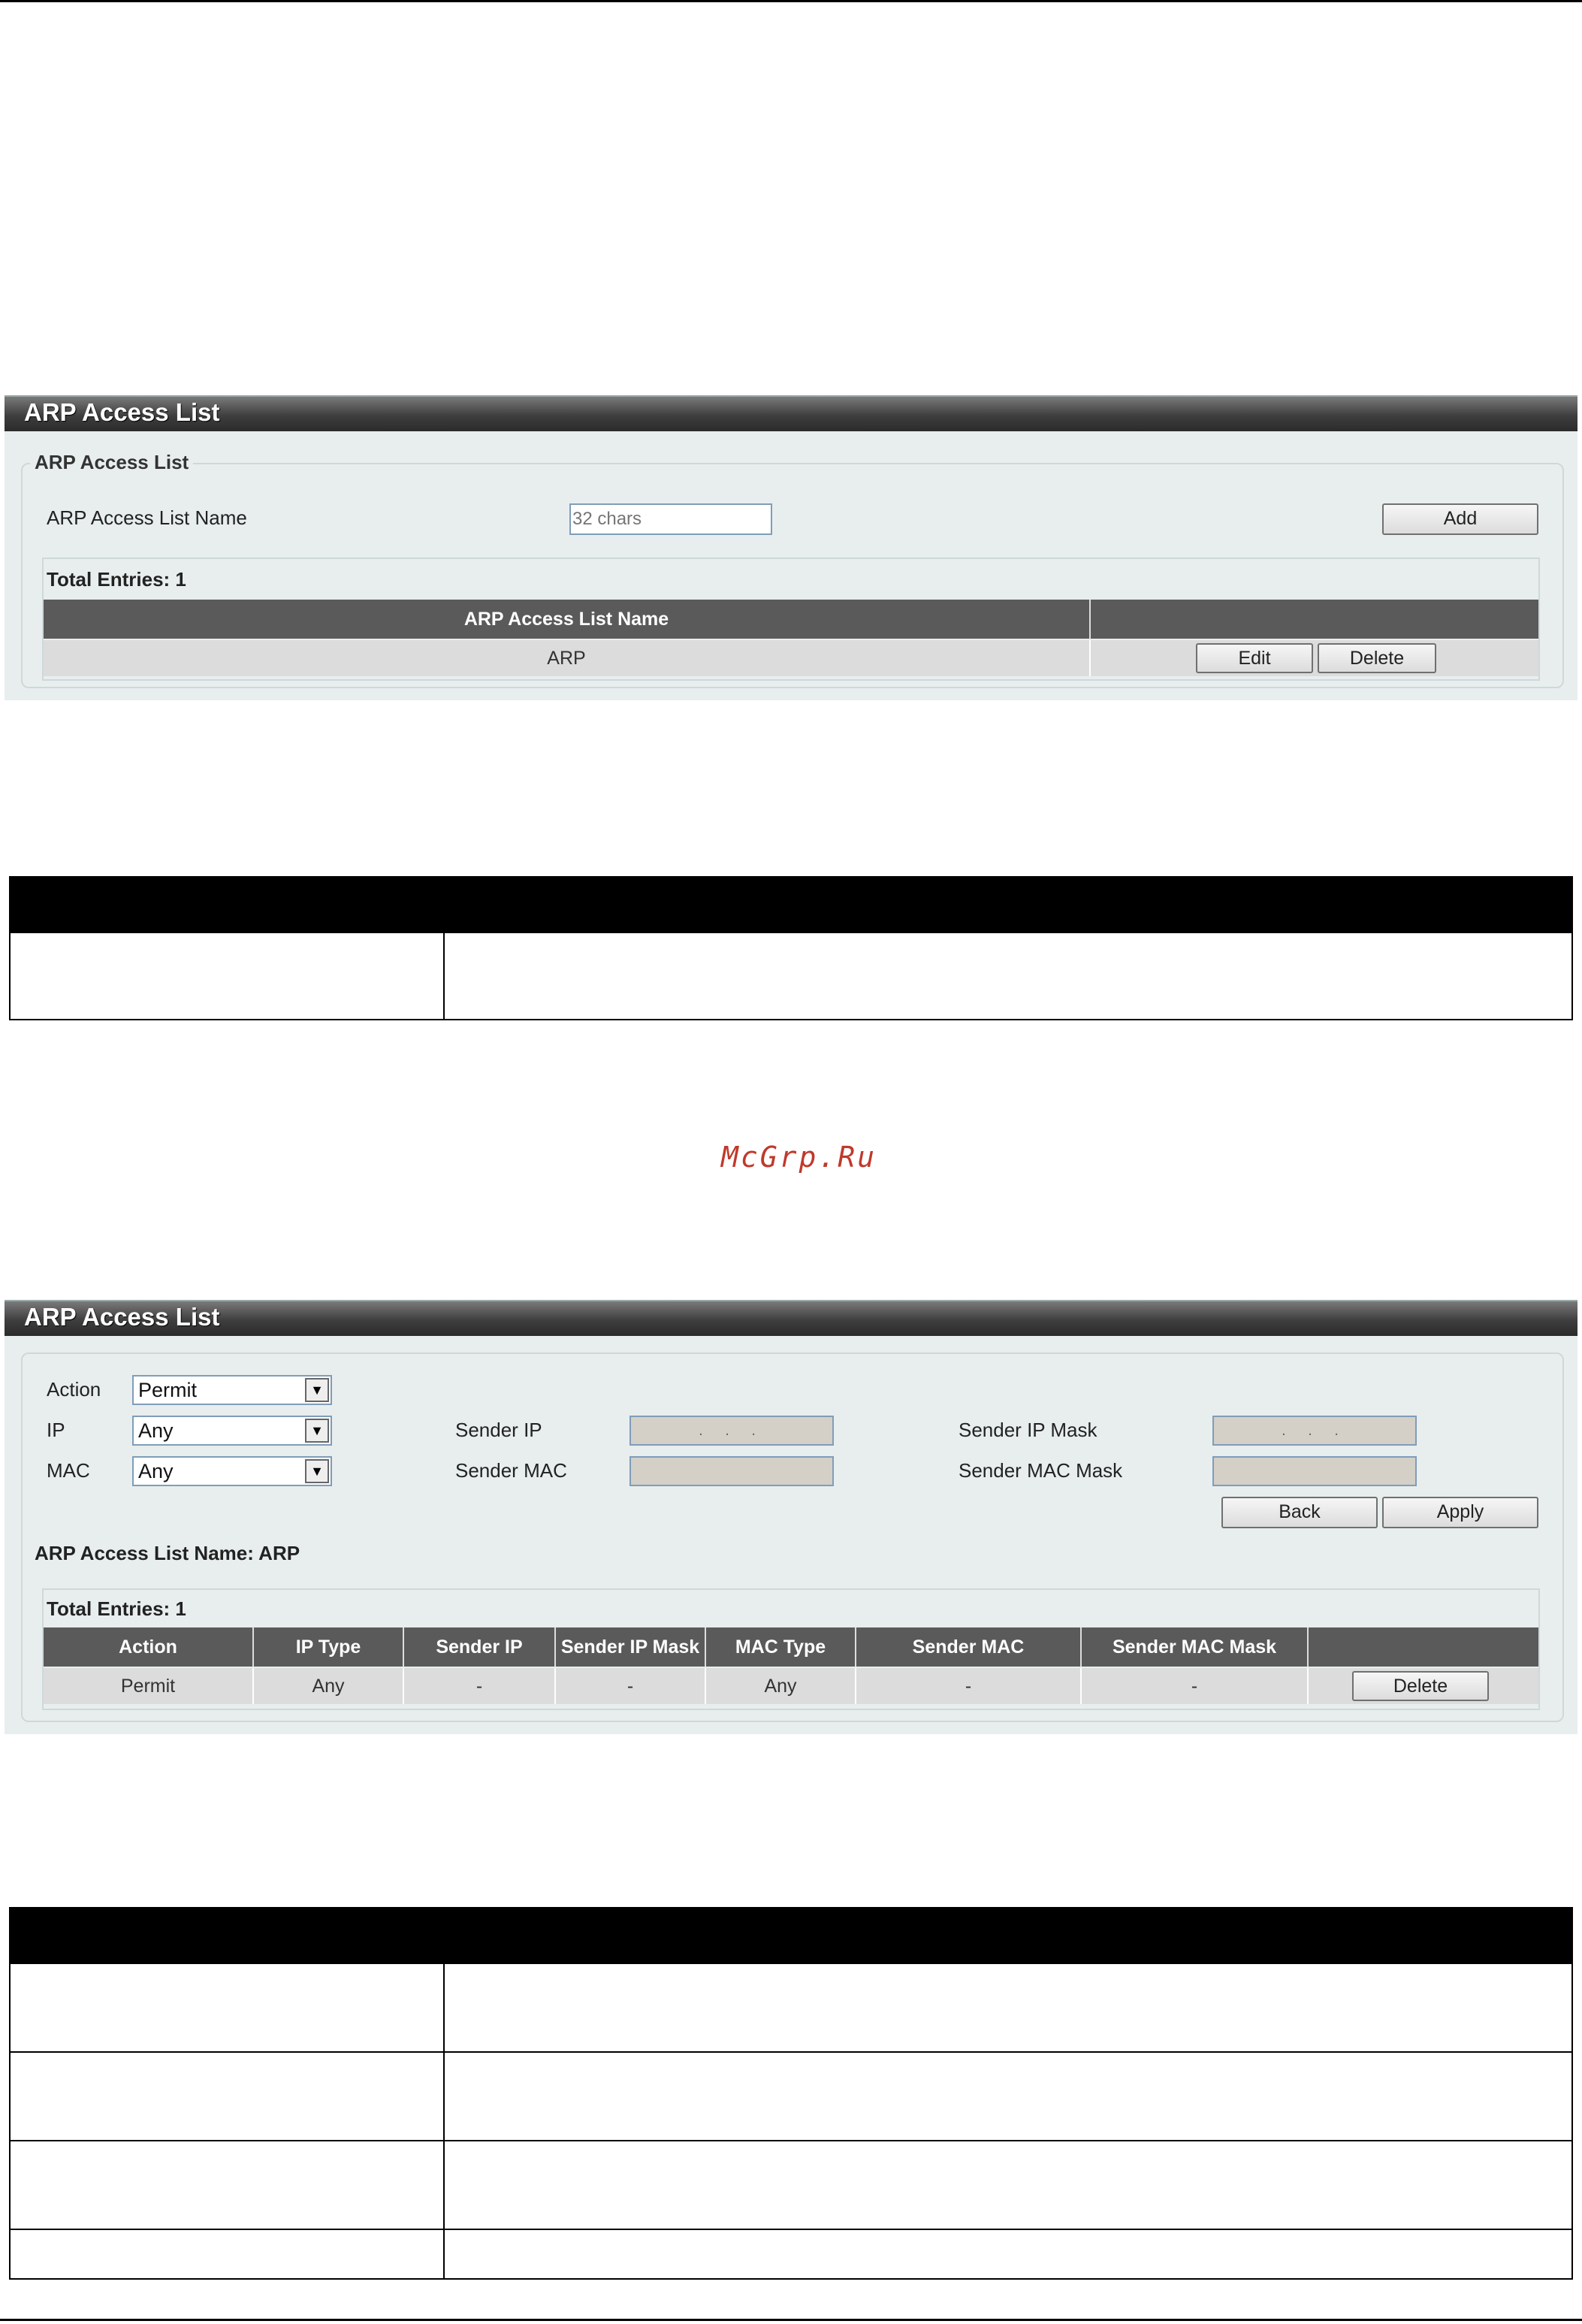 The width and height of the screenshot is (1582, 2324). Describe the element at coordinates (631, 1647) in the screenshot. I see `column-header-sender-ip-mask: Sender IP Mask` at that location.